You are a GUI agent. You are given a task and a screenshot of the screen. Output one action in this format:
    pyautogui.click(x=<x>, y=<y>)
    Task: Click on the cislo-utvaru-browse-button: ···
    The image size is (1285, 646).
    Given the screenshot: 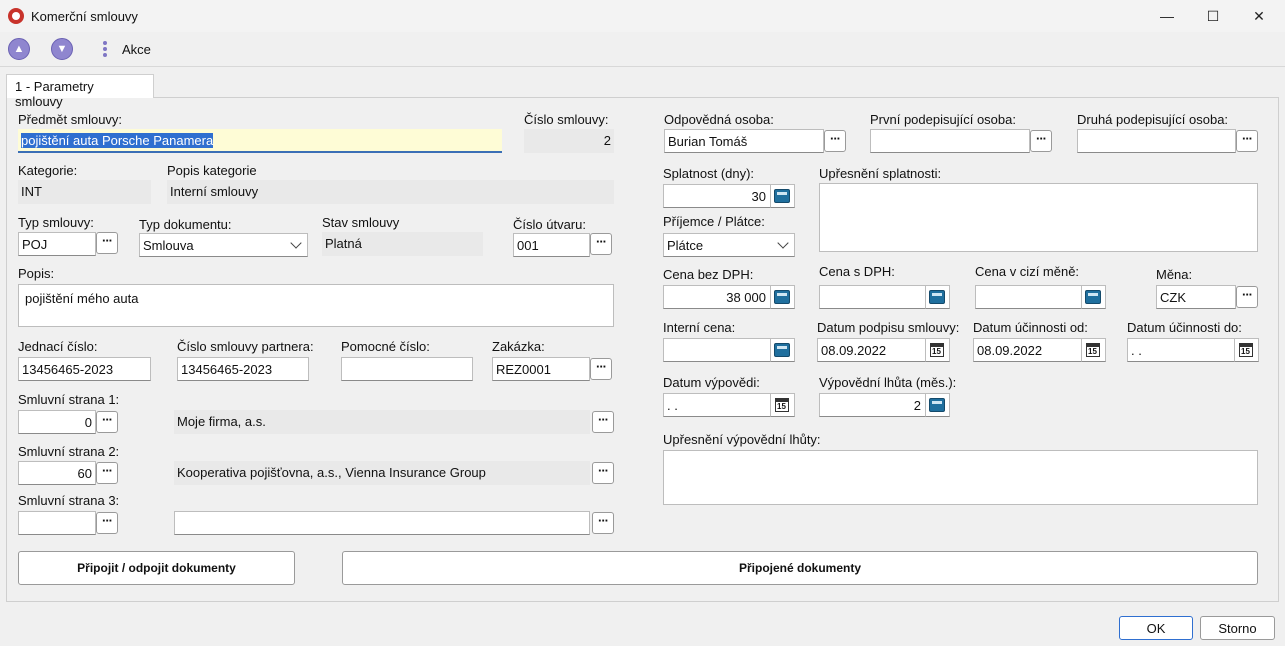 What is the action you would take?
    pyautogui.click(x=601, y=244)
    